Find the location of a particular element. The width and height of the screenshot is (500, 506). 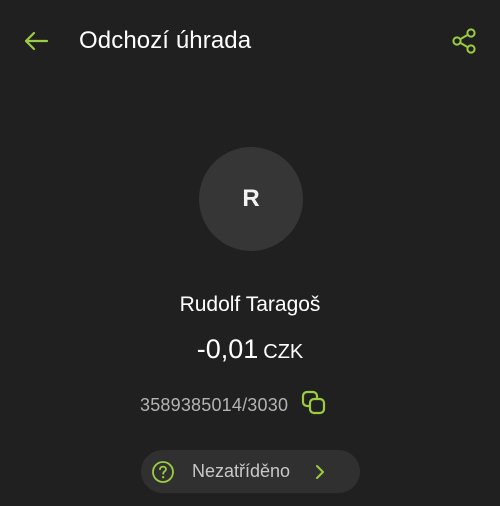

copy-icon is located at coordinates (314, 405).